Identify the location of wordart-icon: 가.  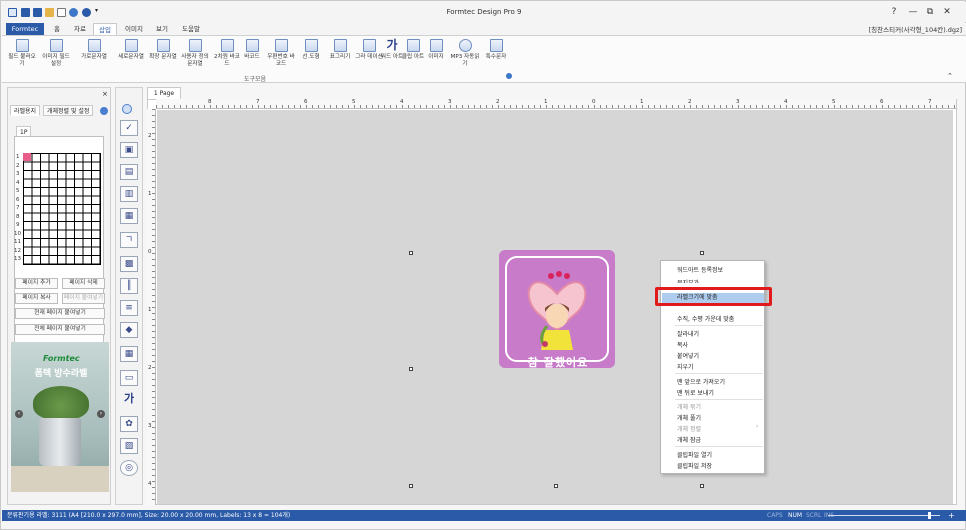
(129, 400).